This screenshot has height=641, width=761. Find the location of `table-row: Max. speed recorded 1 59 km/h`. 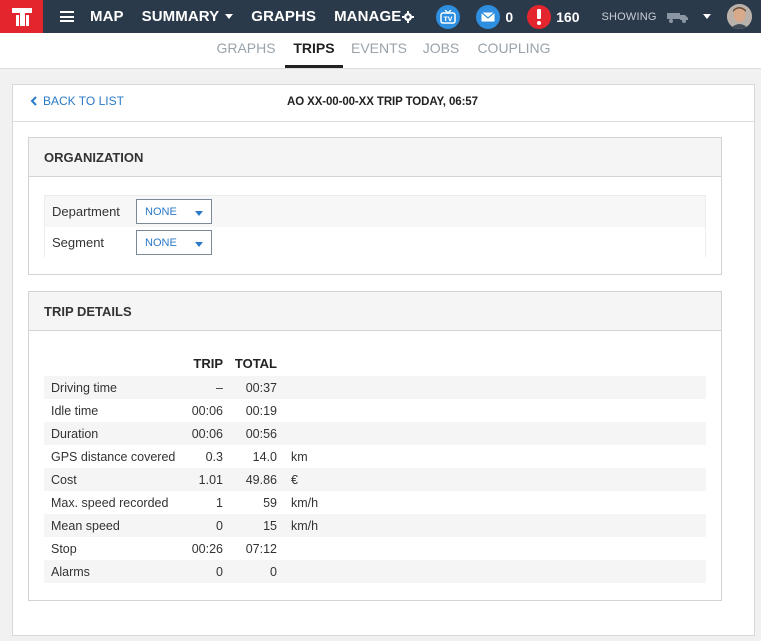

table-row: Max. speed recorded 1 59 km/h is located at coordinates (375, 502).